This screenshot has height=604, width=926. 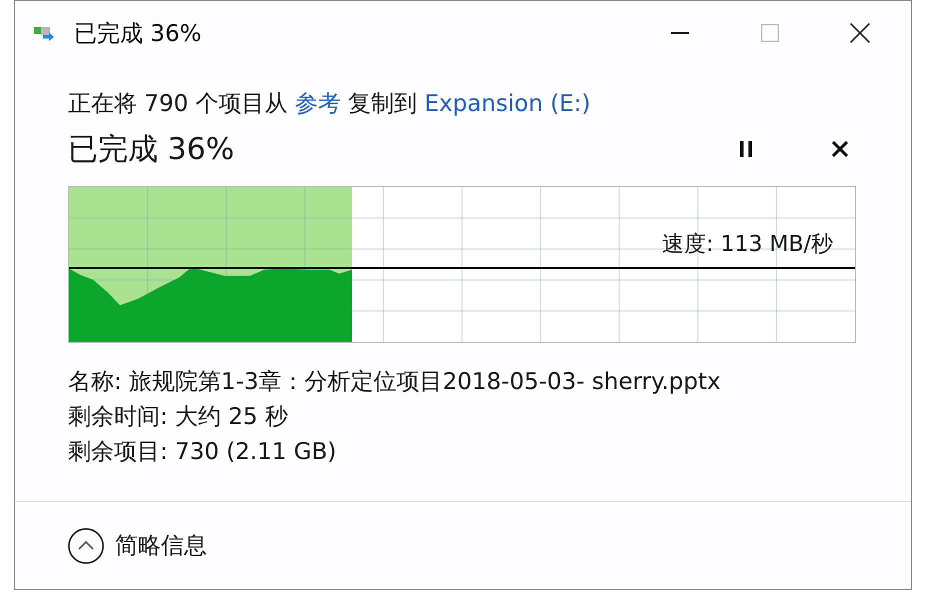 I want to click on copy-status-text: 正在将 790 个项目从 参考 复制到 Expansion (E:), so click(x=330, y=104).